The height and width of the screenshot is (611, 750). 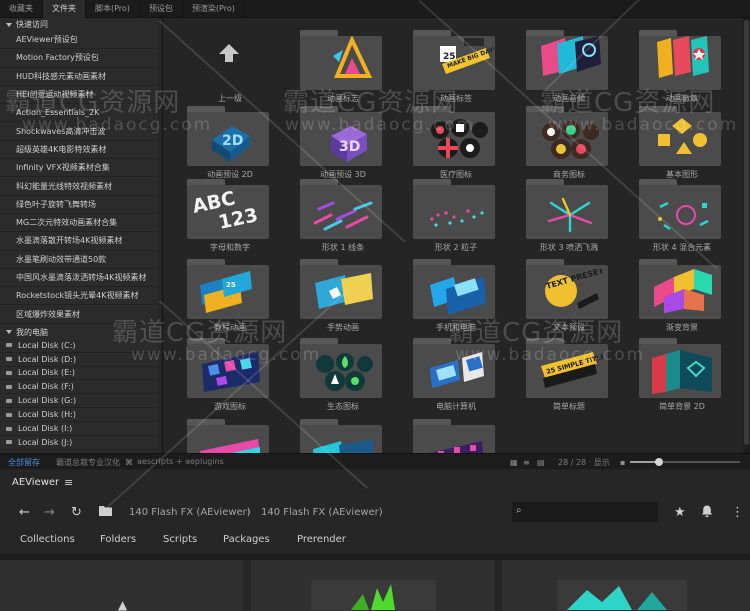 I want to click on folder-item: 游戏图标, so click(x=230, y=376).